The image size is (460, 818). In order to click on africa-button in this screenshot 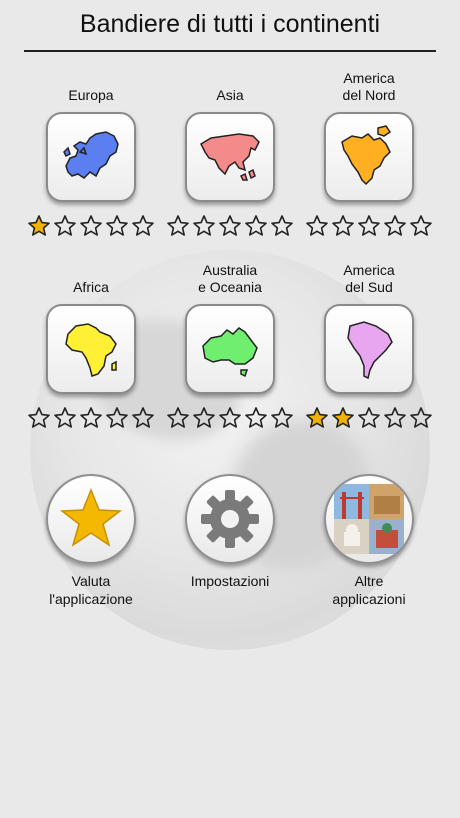, I will do `click(91, 349)`.